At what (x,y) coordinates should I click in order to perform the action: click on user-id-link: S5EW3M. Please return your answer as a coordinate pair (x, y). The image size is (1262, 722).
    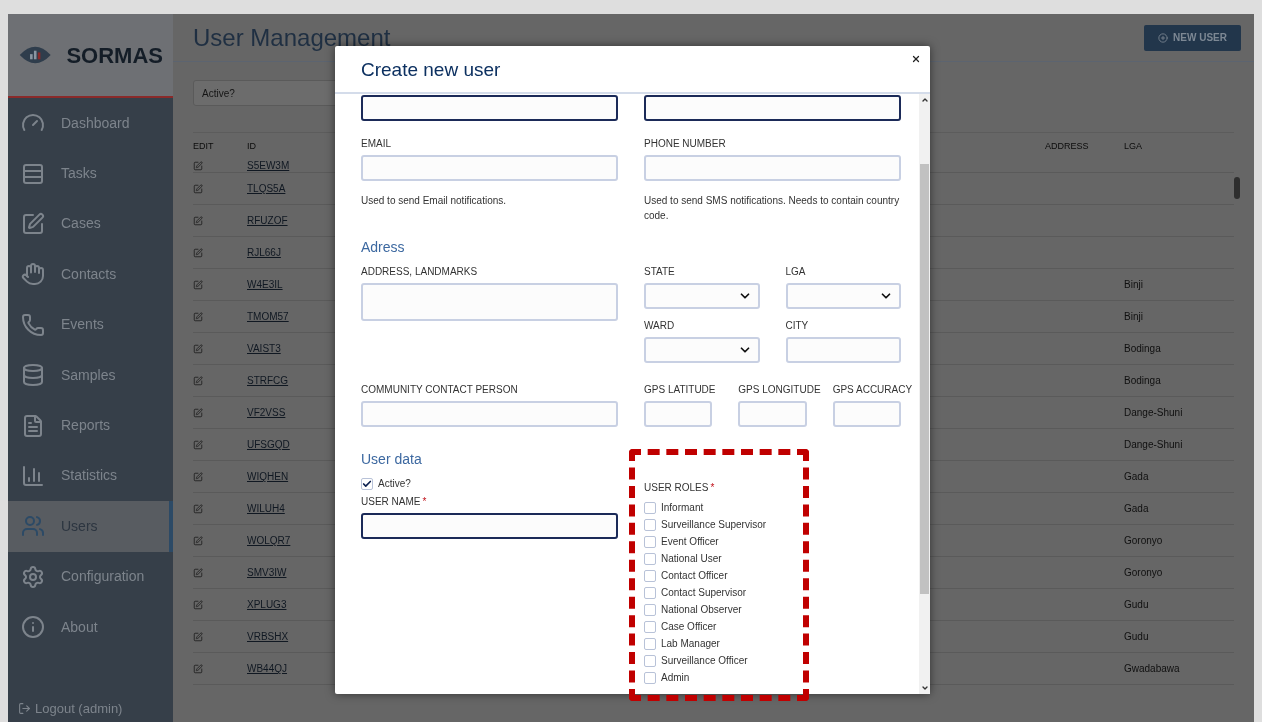
    Looking at the image, I should click on (289, 165).